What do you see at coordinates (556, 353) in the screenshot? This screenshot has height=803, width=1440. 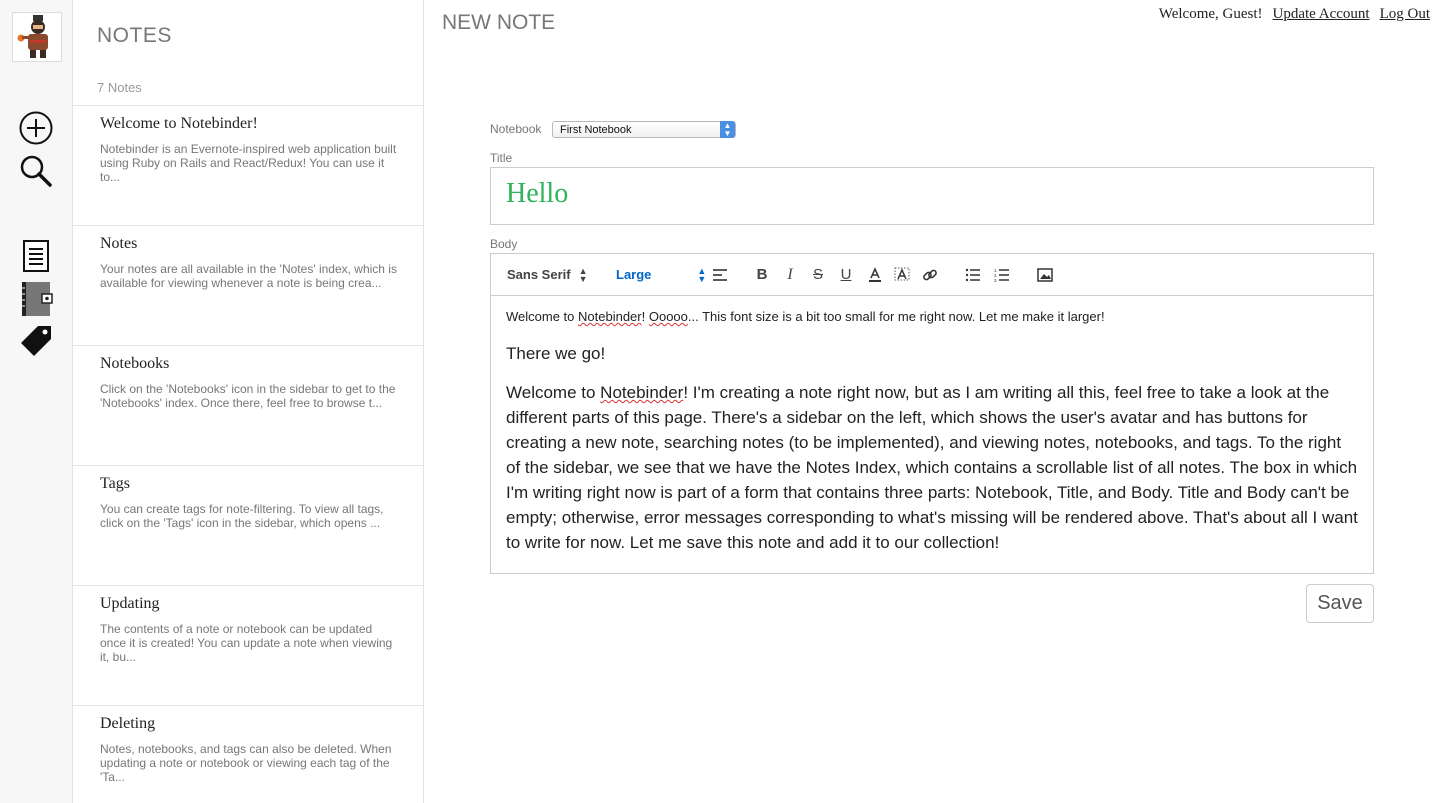 I see `body-paragraph: There we go!` at bounding box center [556, 353].